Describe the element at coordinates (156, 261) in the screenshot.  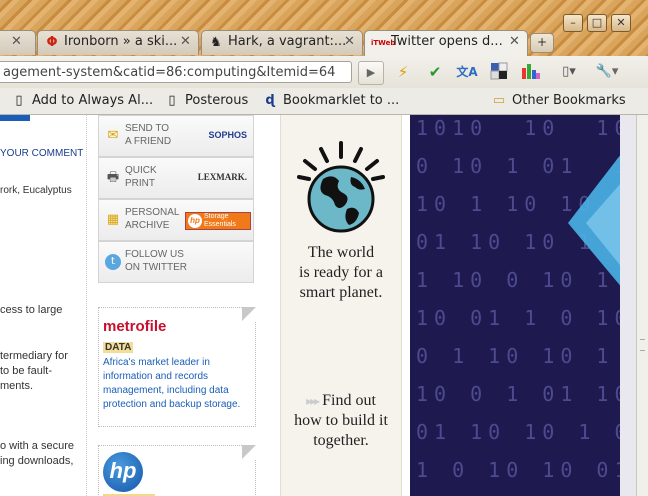
I see `tool-label: FOLLOW US ON TWITTER` at that location.